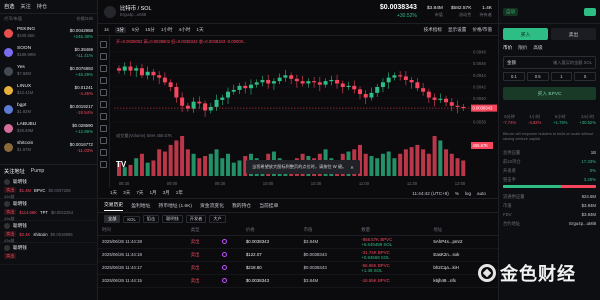 The image size is (600, 300). I want to click on range-1m: 1月, so click(152, 193).